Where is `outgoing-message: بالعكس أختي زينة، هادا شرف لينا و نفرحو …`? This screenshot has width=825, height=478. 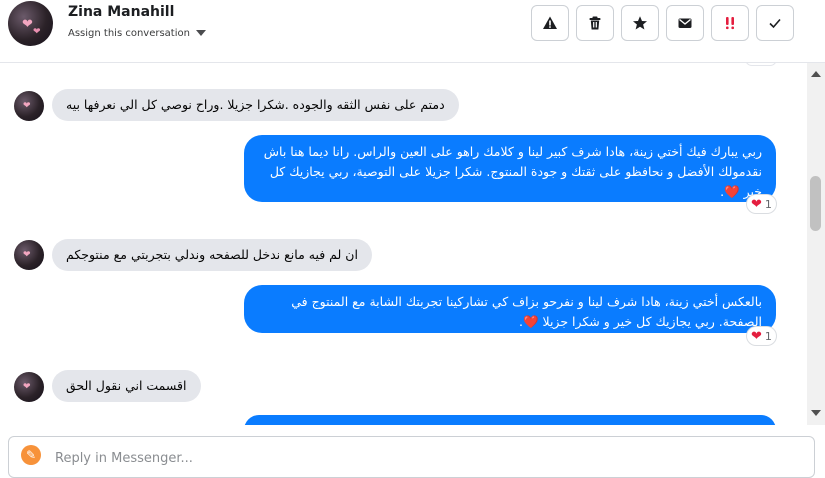
outgoing-message: بالعكس أختي زينة، هادا شرف لينا و نفرحو … is located at coordinates (510, 309).